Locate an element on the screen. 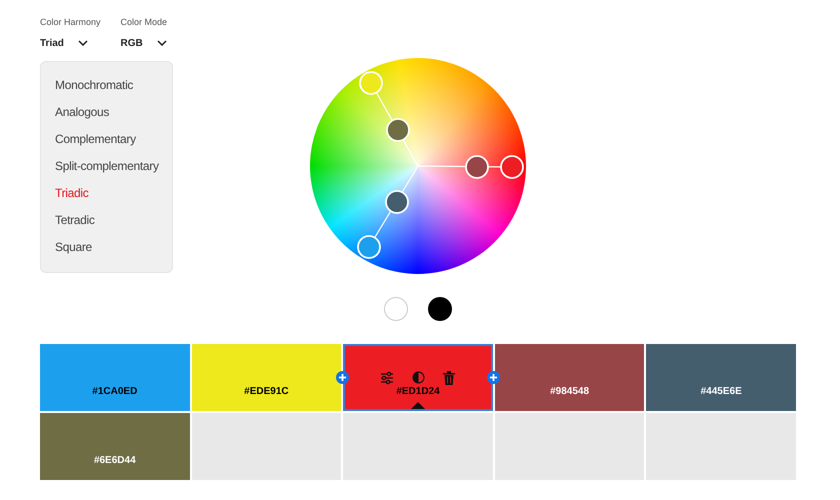 Image resolution: width=840 pixels, height=500 pixels. menu-item: Analogous is located at coordinates (113, 111).